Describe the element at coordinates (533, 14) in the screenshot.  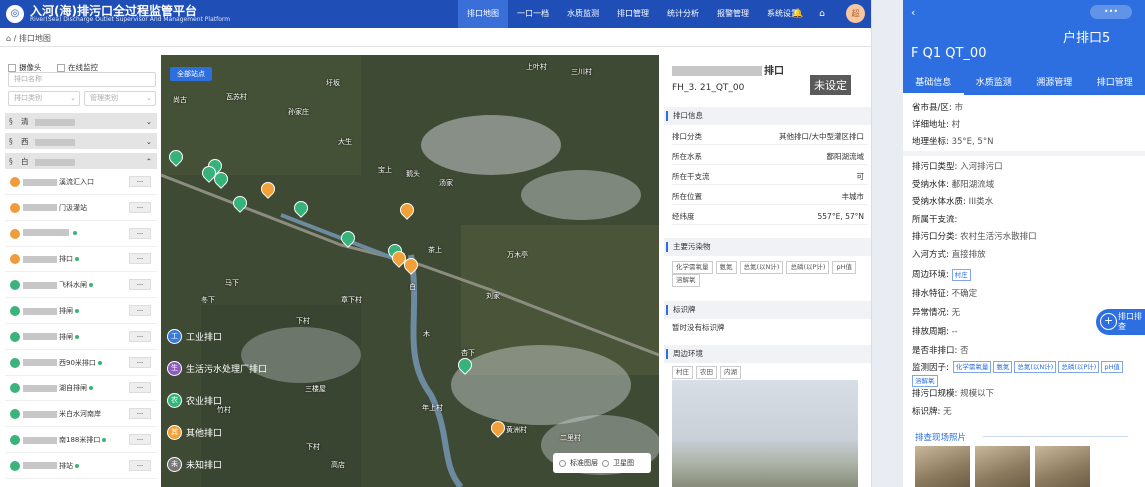
I see `nav-tab-1: 一口一档` at that location.